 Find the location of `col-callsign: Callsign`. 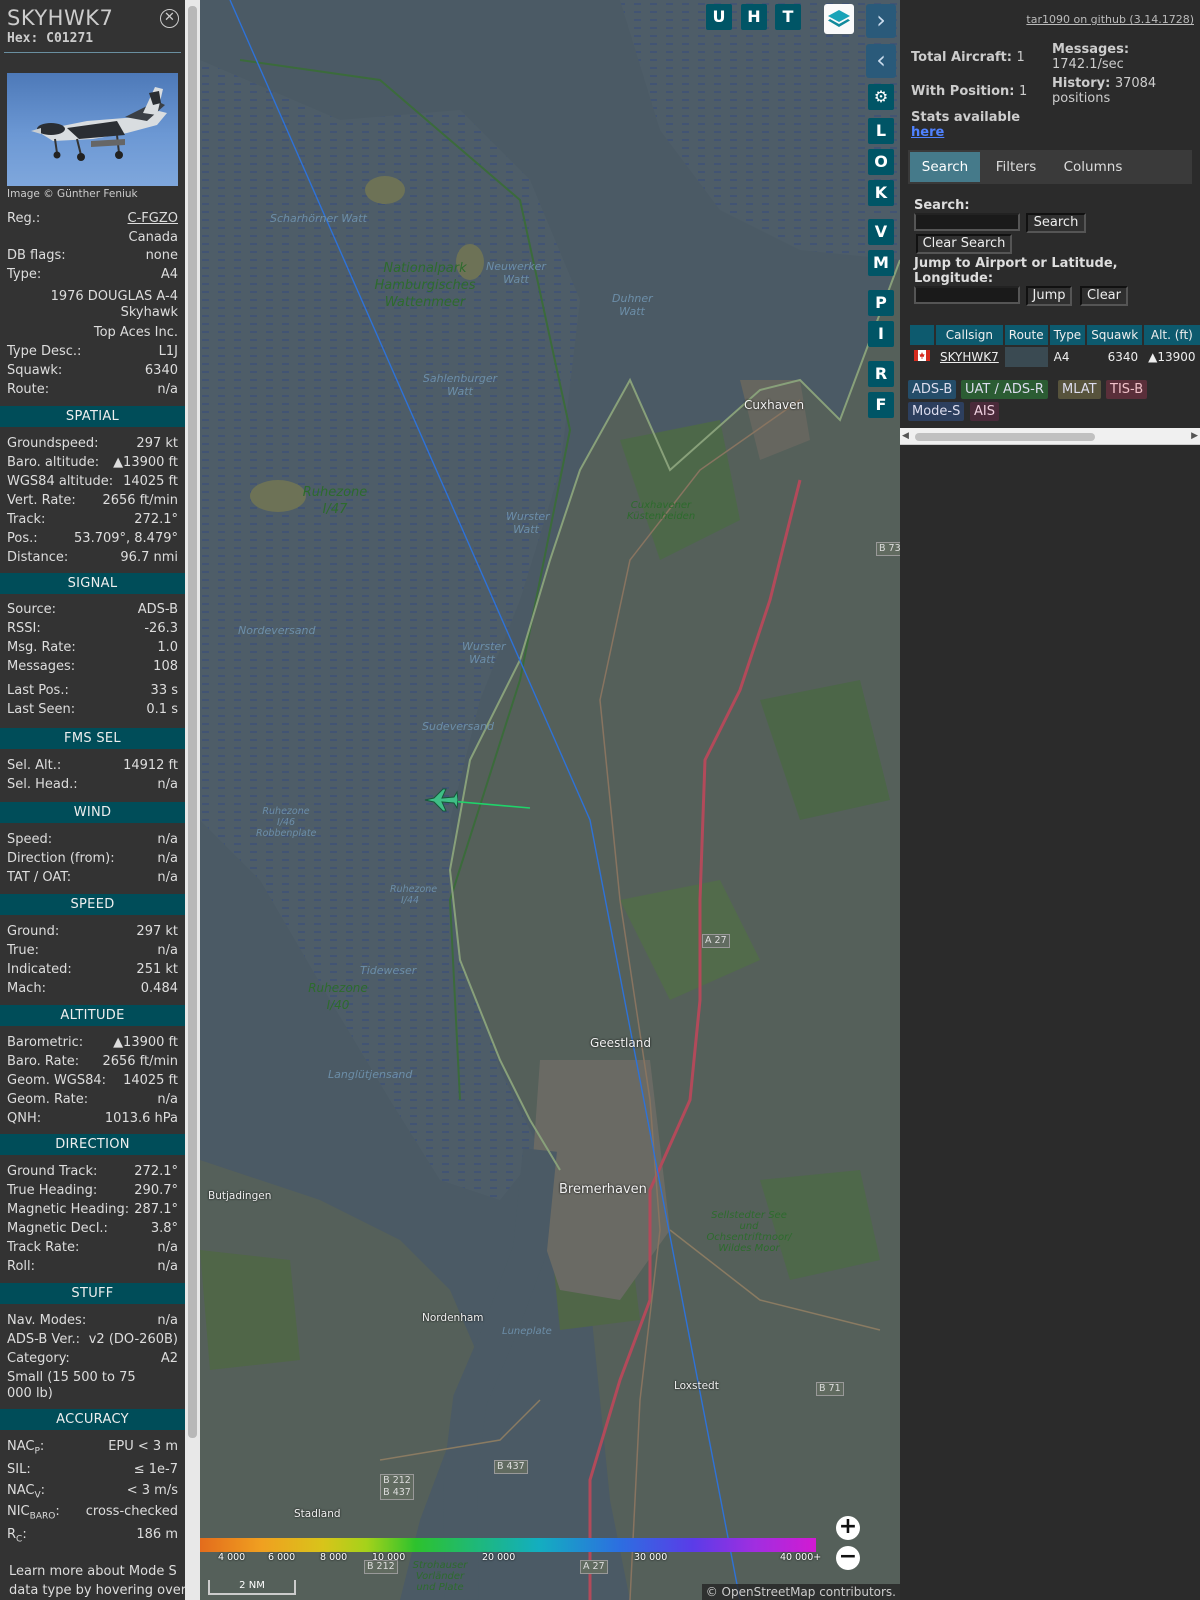

col-callsign: Callsign is located at coordinates (969, 335).